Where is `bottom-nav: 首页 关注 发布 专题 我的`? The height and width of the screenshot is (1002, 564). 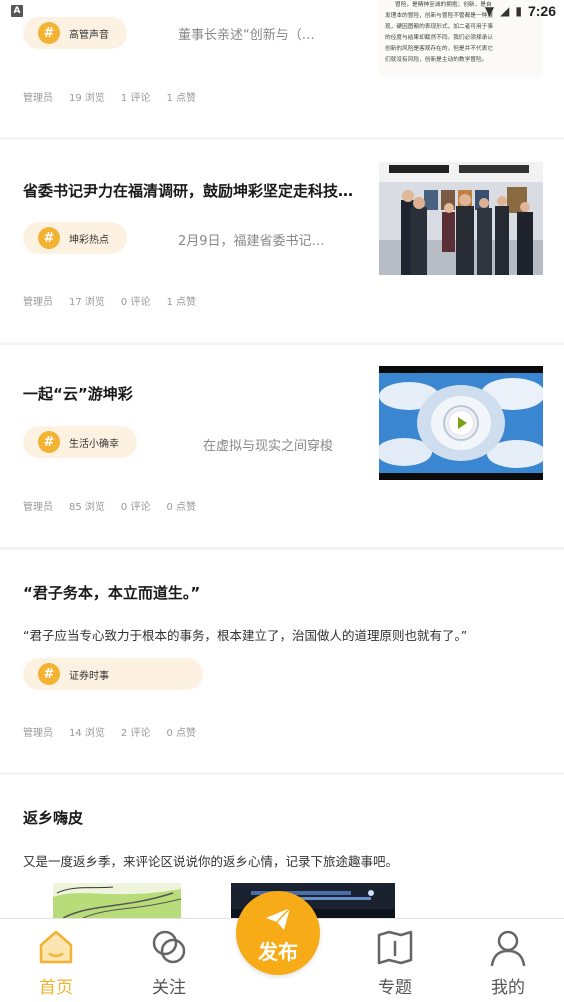
bottom-nav: 首页 关注 发布 专题 我的 is located at coordinates (282, 946).